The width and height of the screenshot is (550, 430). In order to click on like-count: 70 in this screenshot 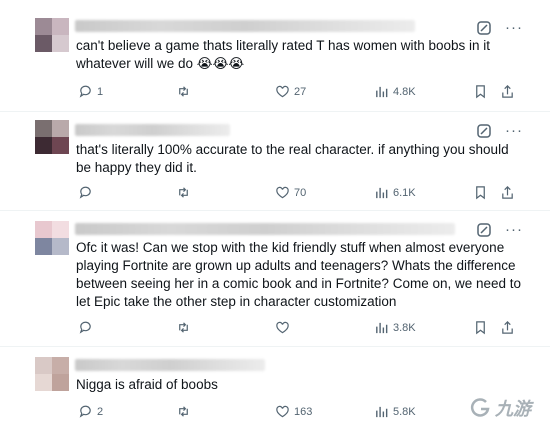, I will do `click(300, 192)`.